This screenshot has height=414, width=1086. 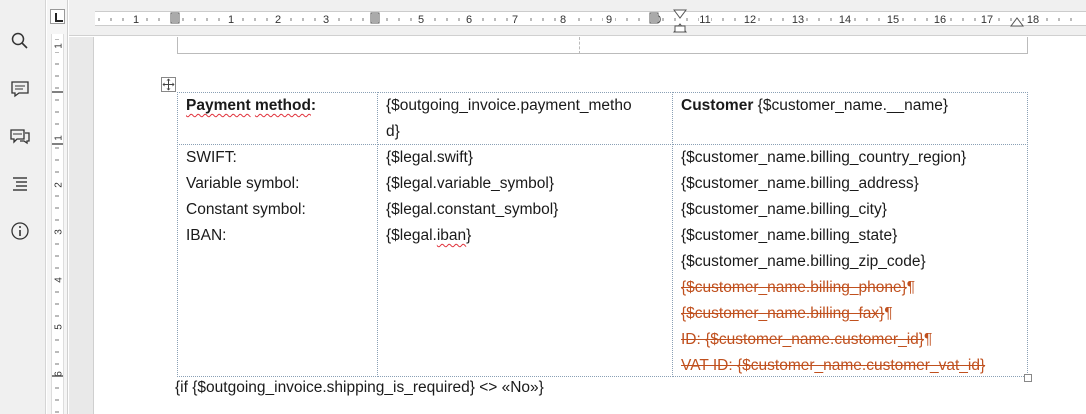 I want to click on iban-prefix: {$legal., so click(x=411, y=235).